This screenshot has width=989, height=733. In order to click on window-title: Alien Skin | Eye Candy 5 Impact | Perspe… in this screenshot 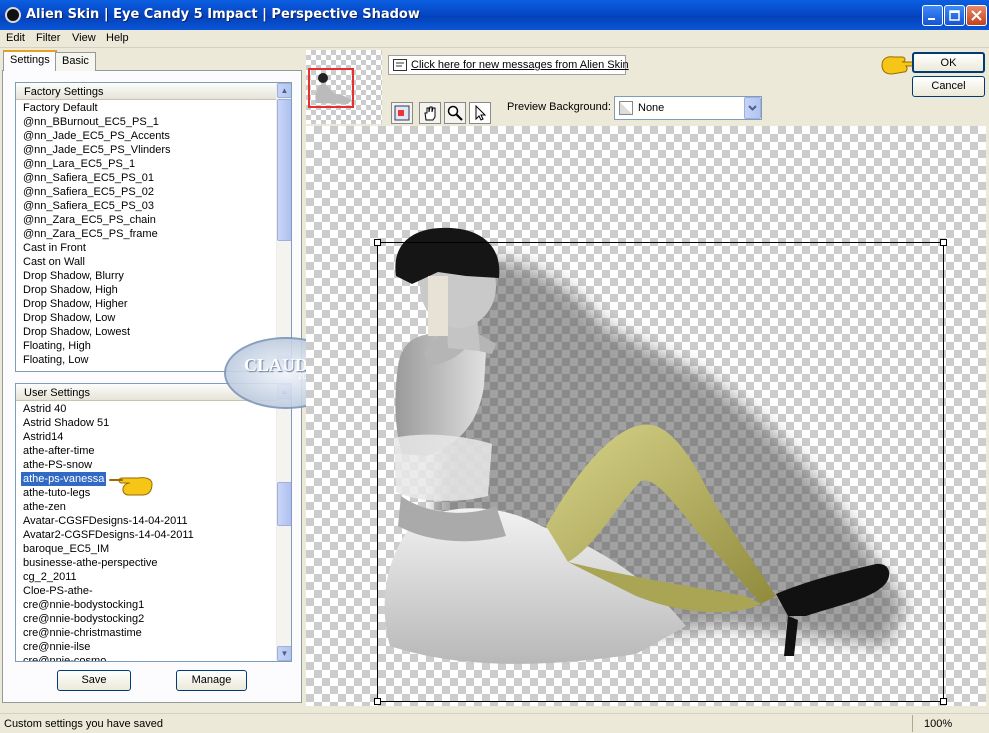, I will do `click(223, 14)`.